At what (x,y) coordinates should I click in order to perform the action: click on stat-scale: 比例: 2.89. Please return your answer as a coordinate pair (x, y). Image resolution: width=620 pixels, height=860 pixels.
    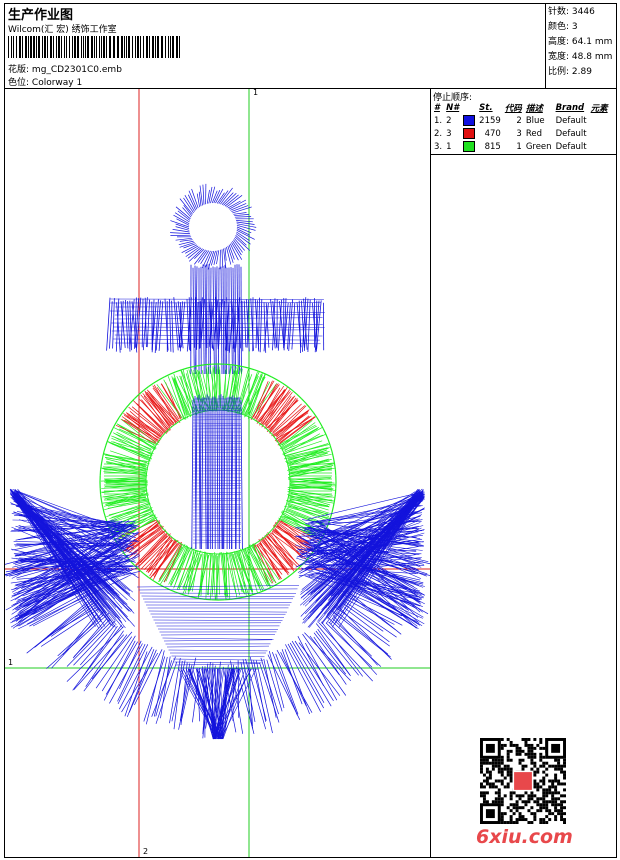
    Looking at the image, I should click on (570, 72).